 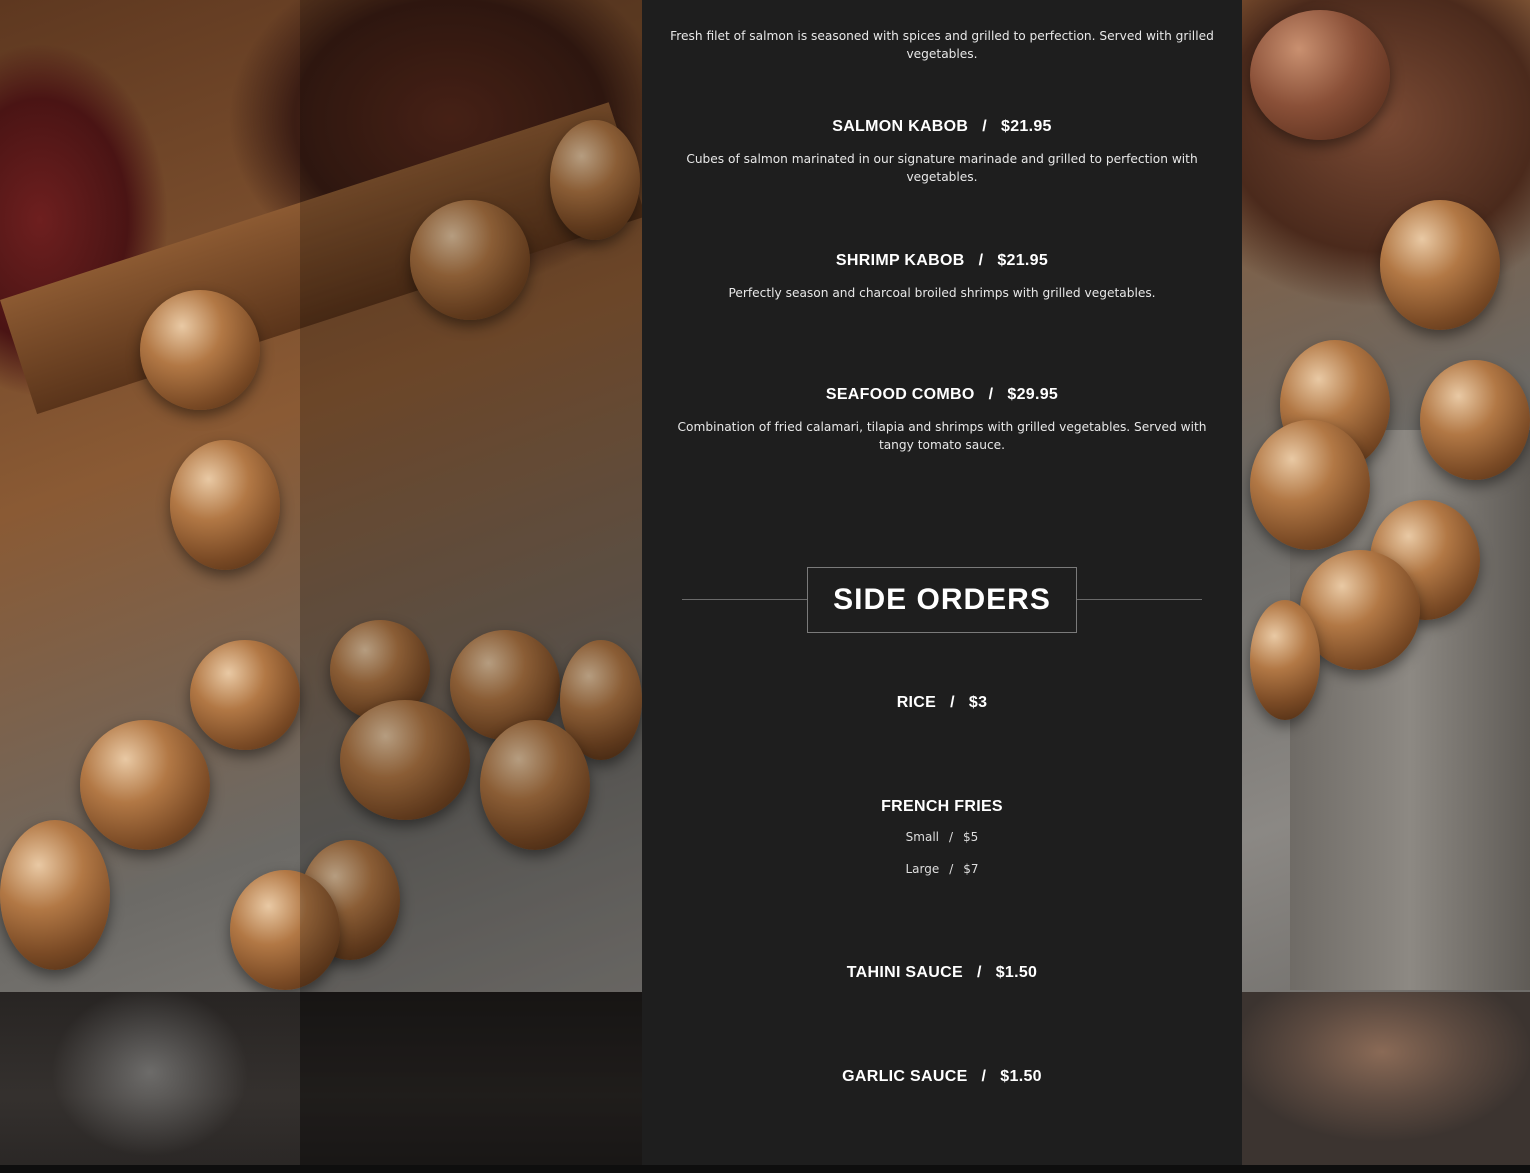 What do you see at coordinates (942, 806) in the screenshot?
I see `menu-item-name: FRENCH FRIES` at bounding box center [942, 806].